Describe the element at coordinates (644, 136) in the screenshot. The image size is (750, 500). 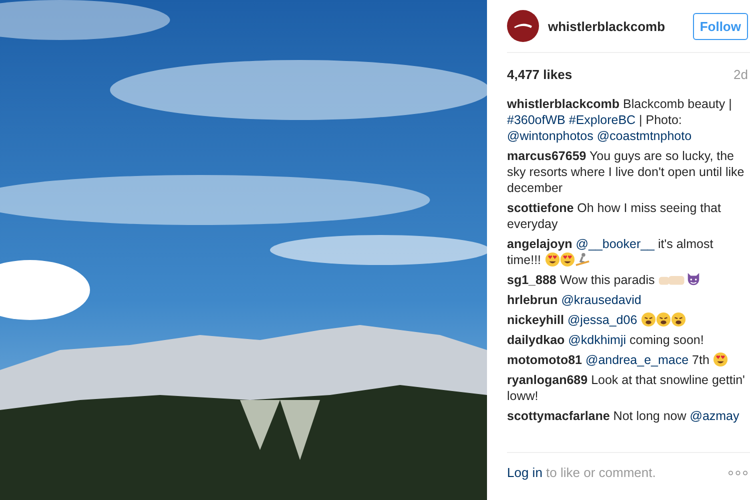
I see `comment-link: @coastmtnphoto` at that location.